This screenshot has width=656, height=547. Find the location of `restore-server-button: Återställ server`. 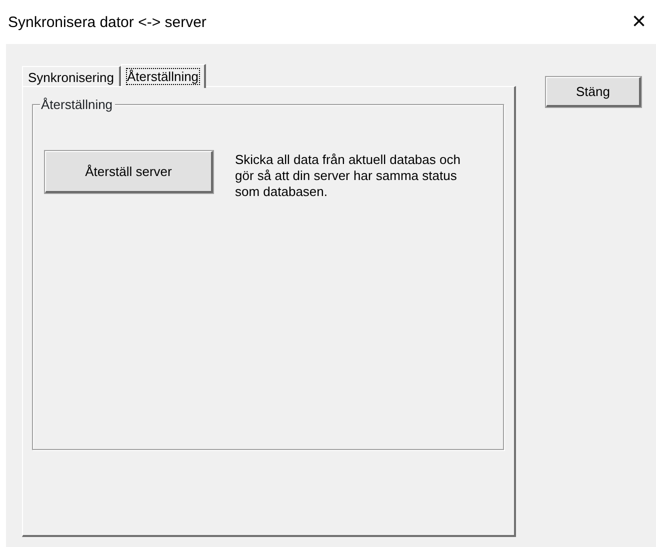

restore-server-button: Återställ server is located at coordinates (129, 172).